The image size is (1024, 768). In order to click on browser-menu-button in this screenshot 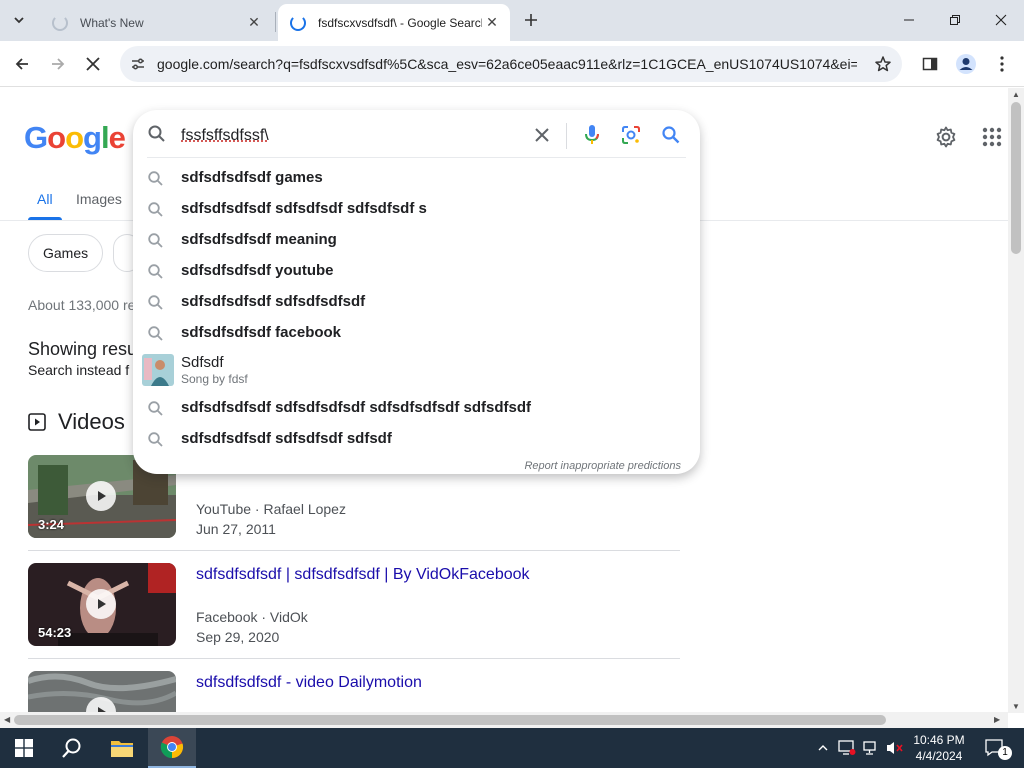, I will do `click(1002, 64)`.